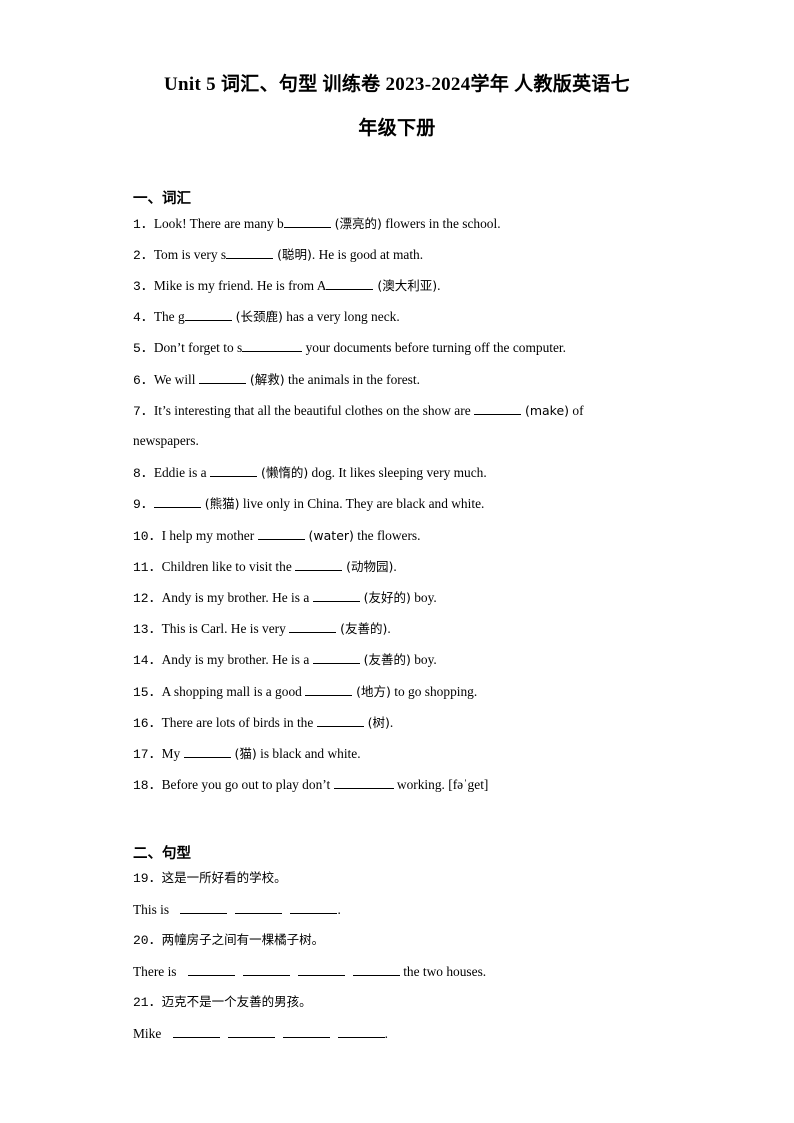 The height and width of the screenshot is (1123, 794). I want to click on question-item: 17．My (猫) is black and white., so click(247, 754).